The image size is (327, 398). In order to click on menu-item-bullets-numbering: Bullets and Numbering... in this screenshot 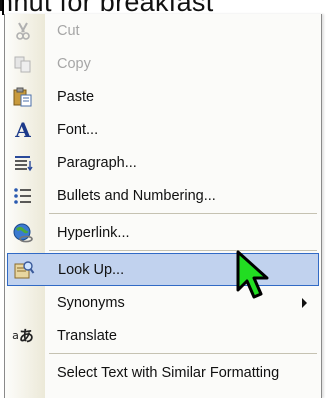, I will do `click(163, 195)`.